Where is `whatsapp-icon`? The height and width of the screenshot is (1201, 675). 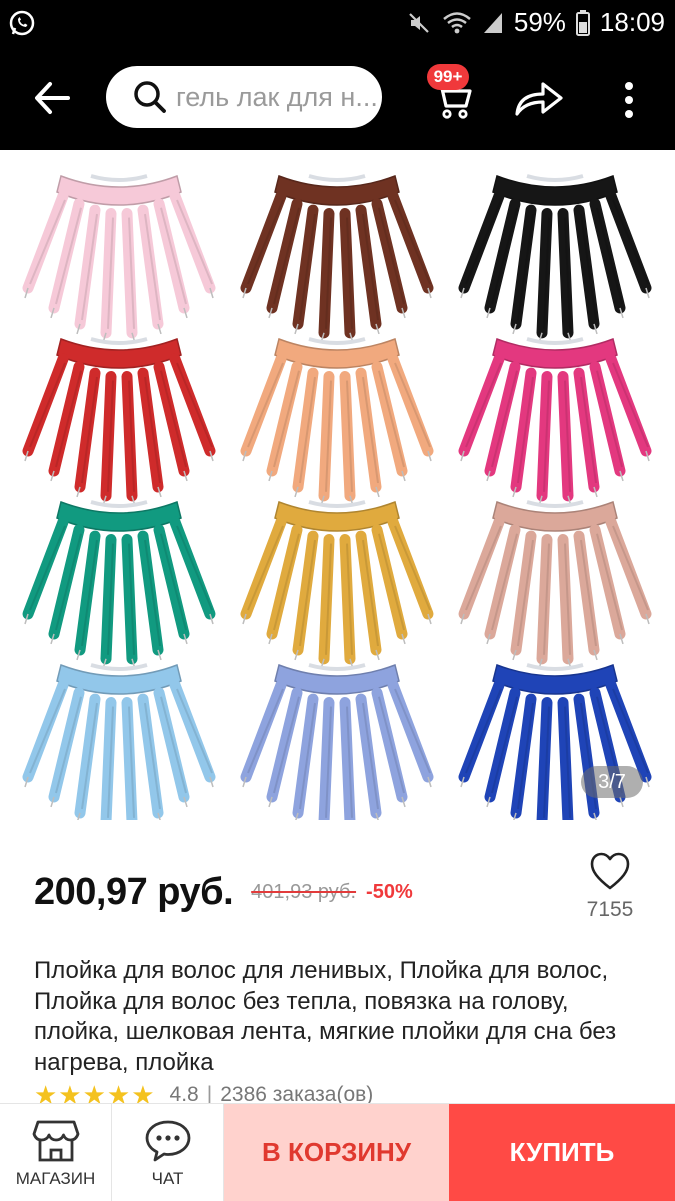
whatsapp-icon is located at coordinates (22, 23).